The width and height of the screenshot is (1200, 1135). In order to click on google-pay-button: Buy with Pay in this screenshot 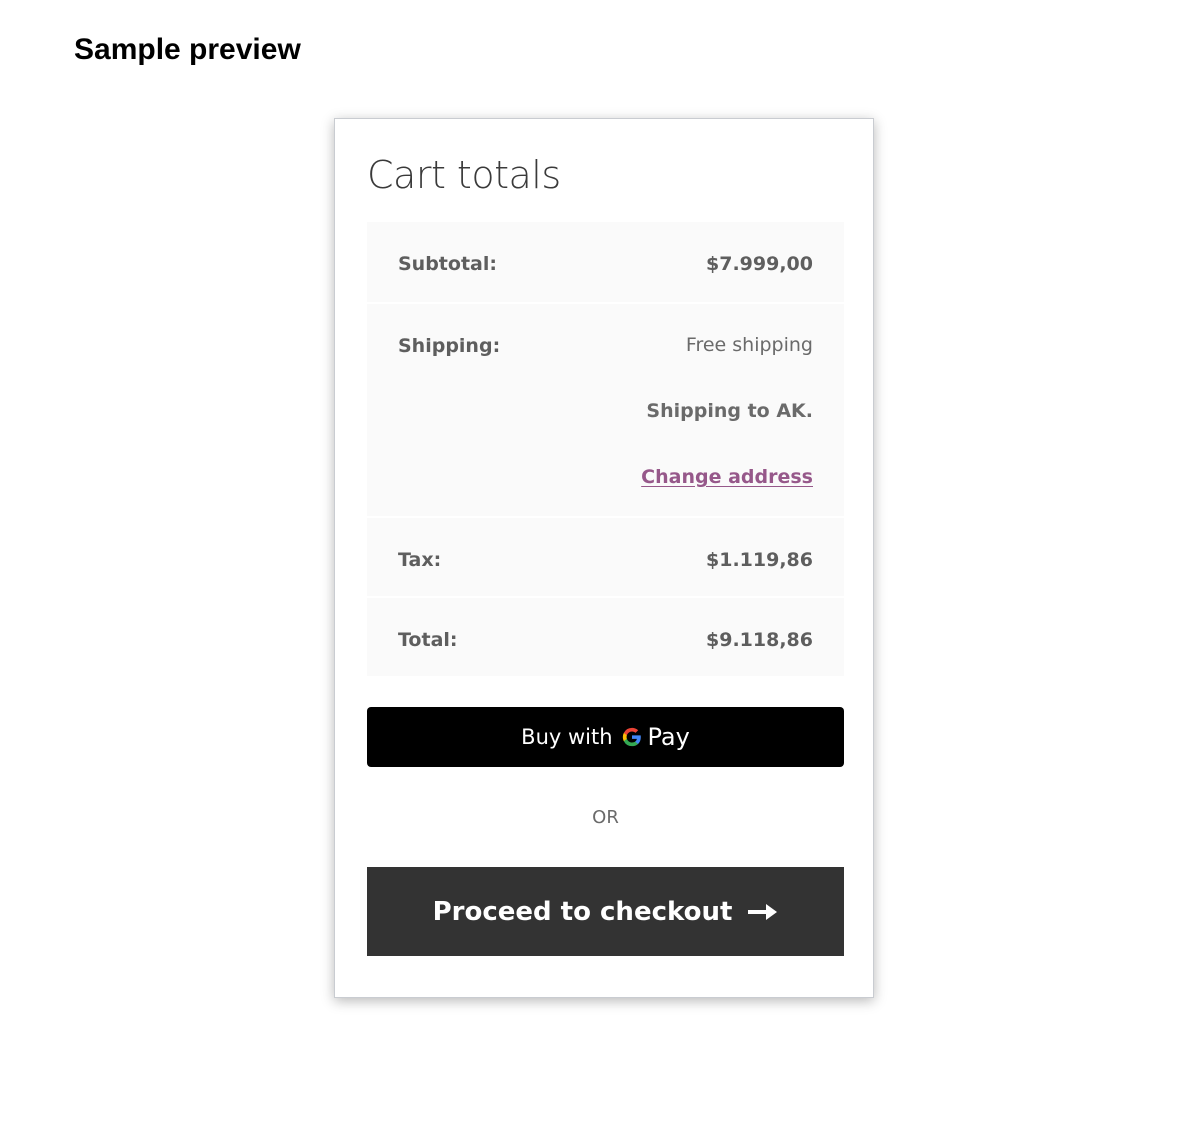, I will do `click(605, 737)`.